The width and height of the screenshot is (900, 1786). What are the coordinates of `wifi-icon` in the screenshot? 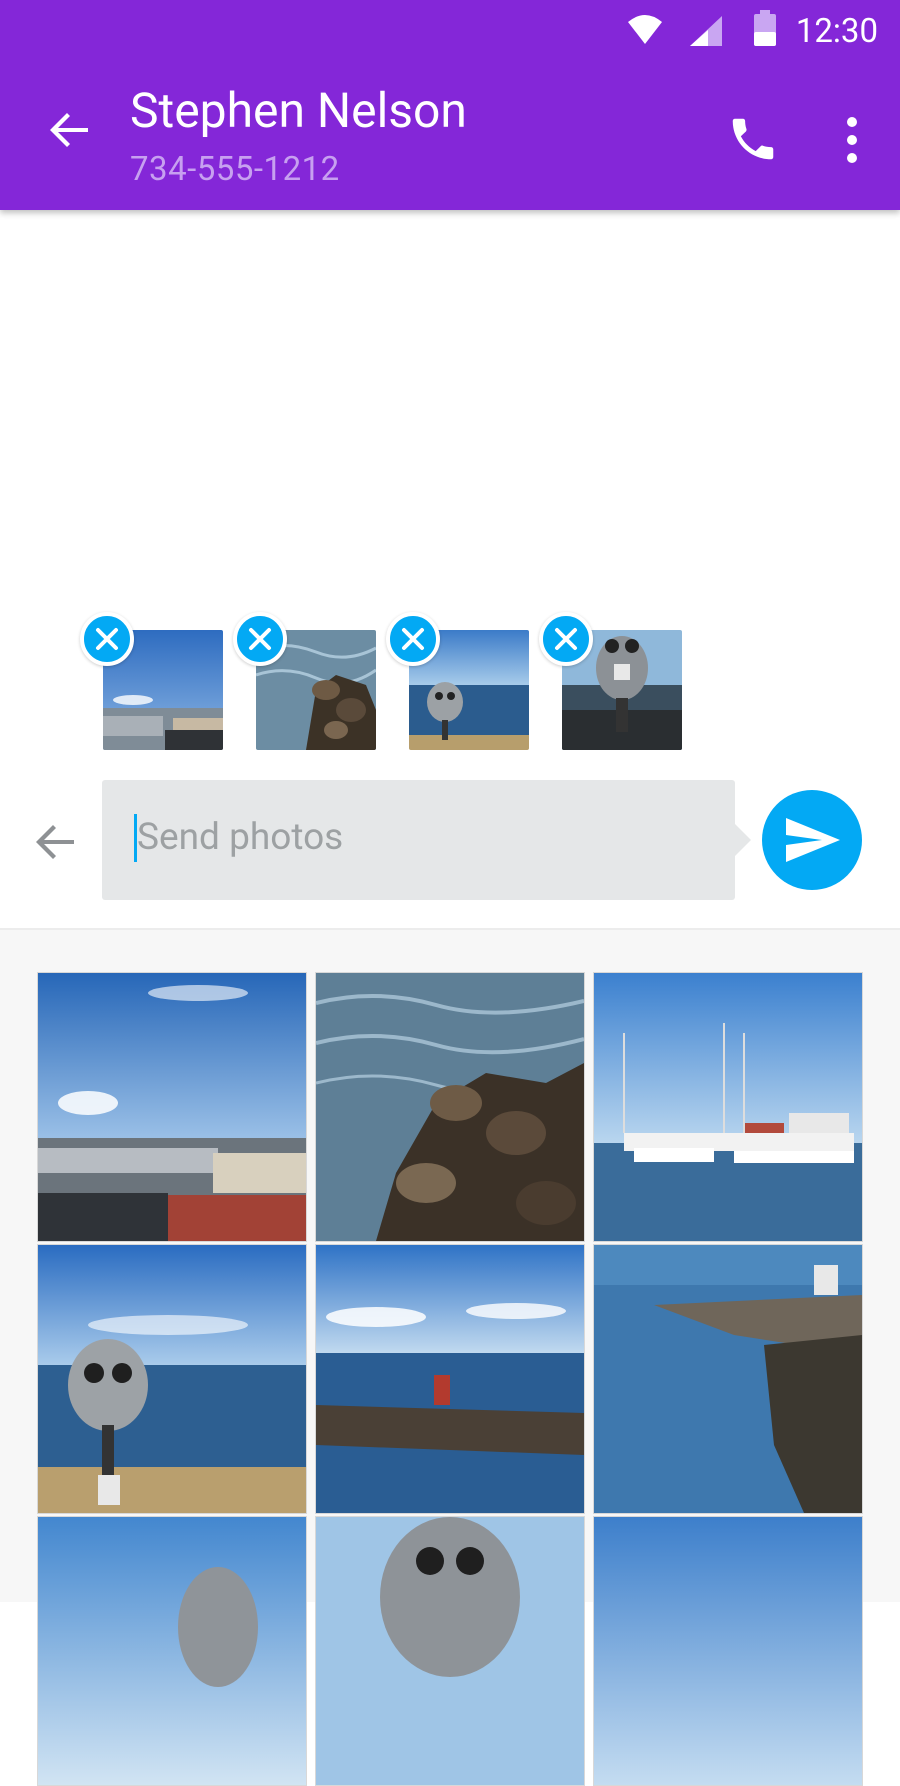 It's located at (645, 29).